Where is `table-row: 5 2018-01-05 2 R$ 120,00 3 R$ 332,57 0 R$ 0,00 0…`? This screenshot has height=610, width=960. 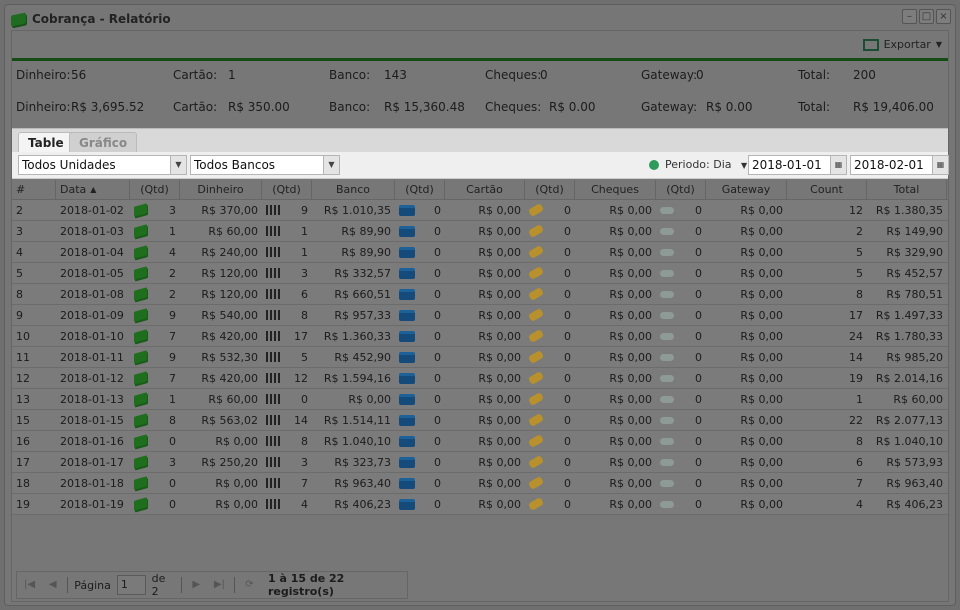 table-row: 5 2018-01-05 2 R$ 120,00 3 R$ 332,57 0 R$ 0,00 0… is located at coordinates (480, 273).